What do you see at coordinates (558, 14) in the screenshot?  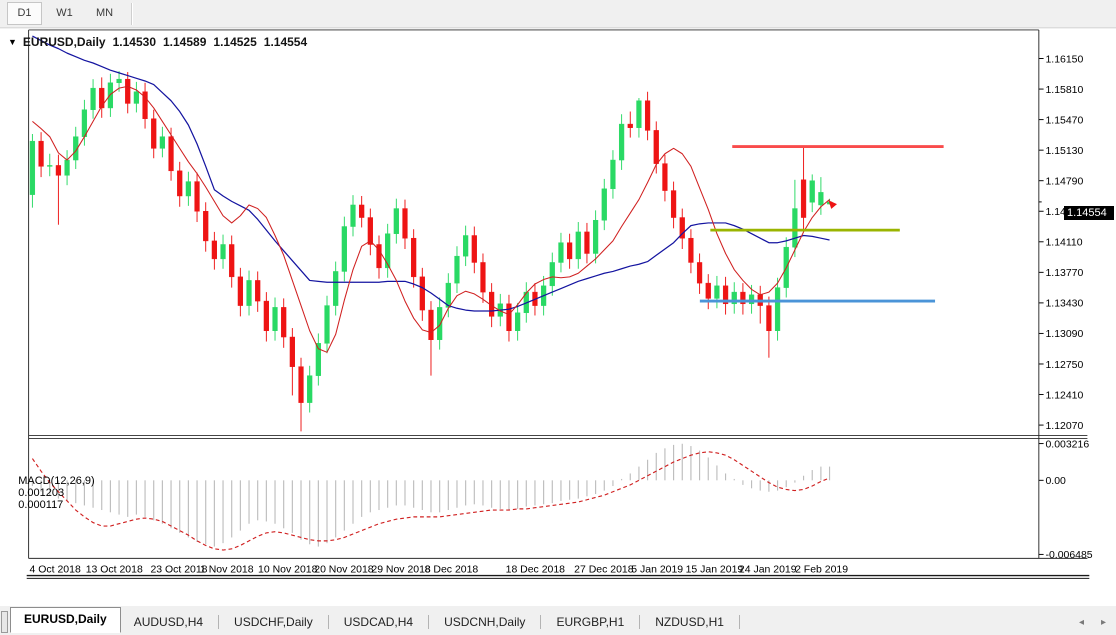 I see `timeframe-toolbar: D1 W1 MN` at bounding box center [558, 14].